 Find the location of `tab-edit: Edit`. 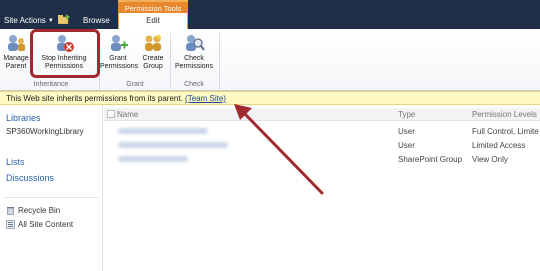

tab-edit: Edit is located at coordinates (153, 21).